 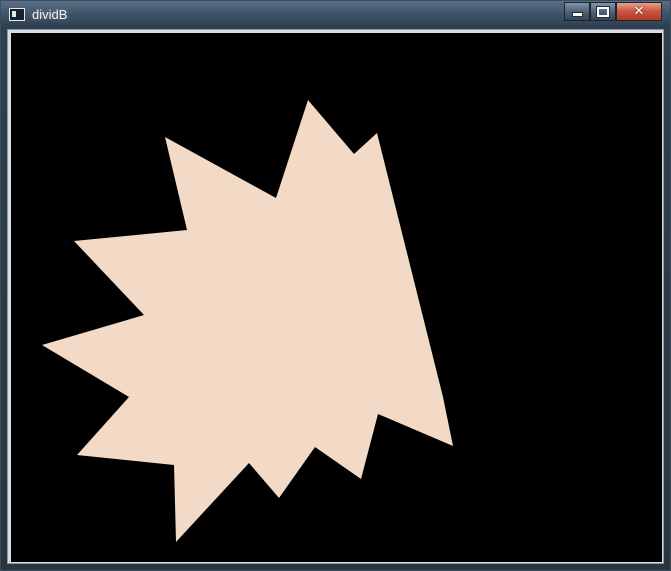 I want to click on maximize-button, so click(x=603, y=11).